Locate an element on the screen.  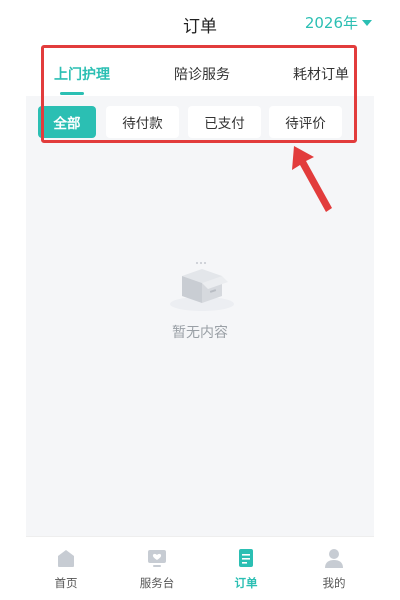
nav-item-orders: 订单 is located at coordinates (246, 569).